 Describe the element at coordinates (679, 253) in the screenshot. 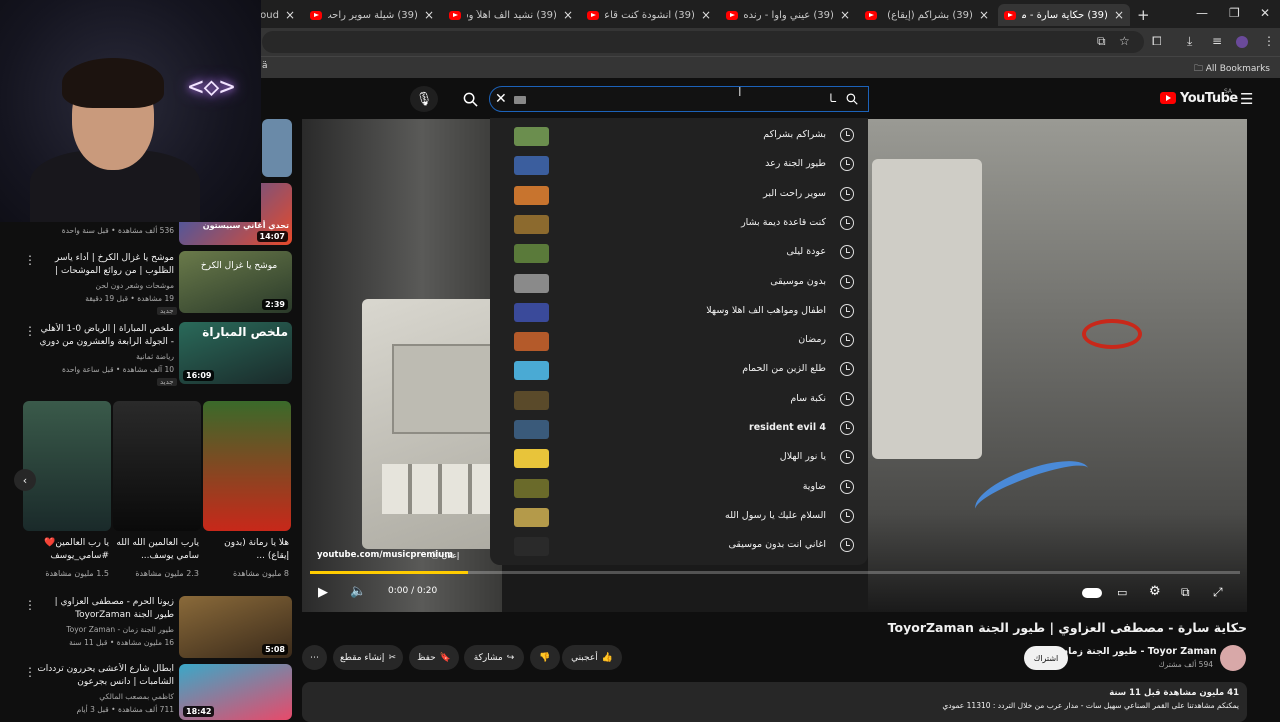

I see `search-suggestion: عودة ليلى` at that location.